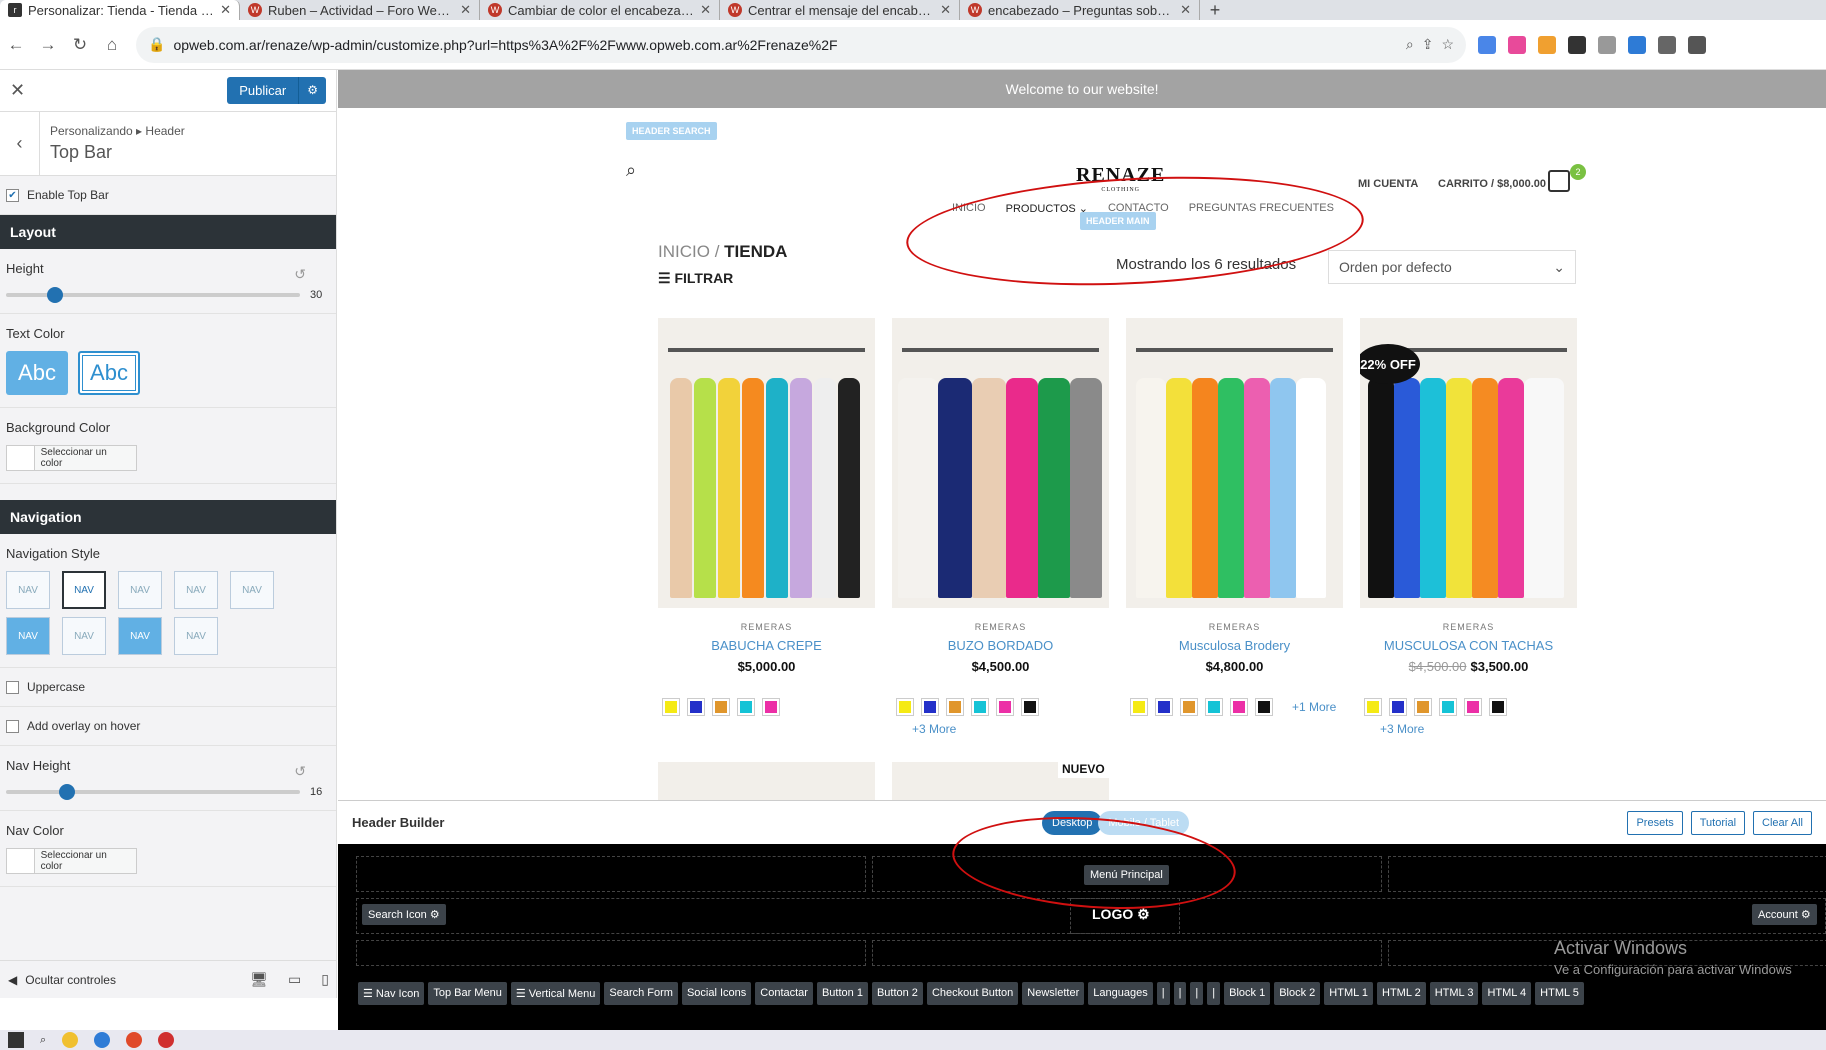  Describe the element at coordinates (467, 993) in the screenshot. I see `builder-element-chip: Top Bar Menu` at that location.